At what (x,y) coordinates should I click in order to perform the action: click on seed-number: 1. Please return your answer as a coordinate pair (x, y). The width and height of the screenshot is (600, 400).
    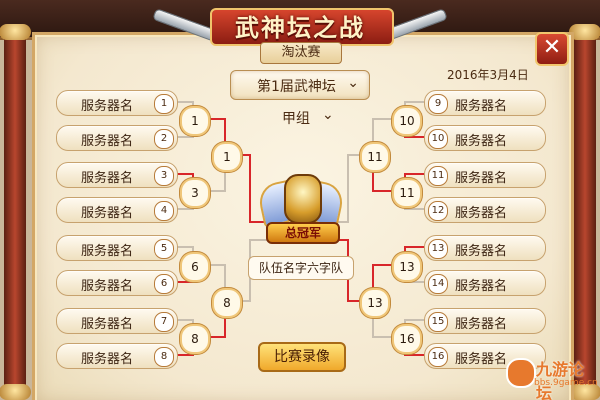
    Looking at the image, I should click on (164, 104).